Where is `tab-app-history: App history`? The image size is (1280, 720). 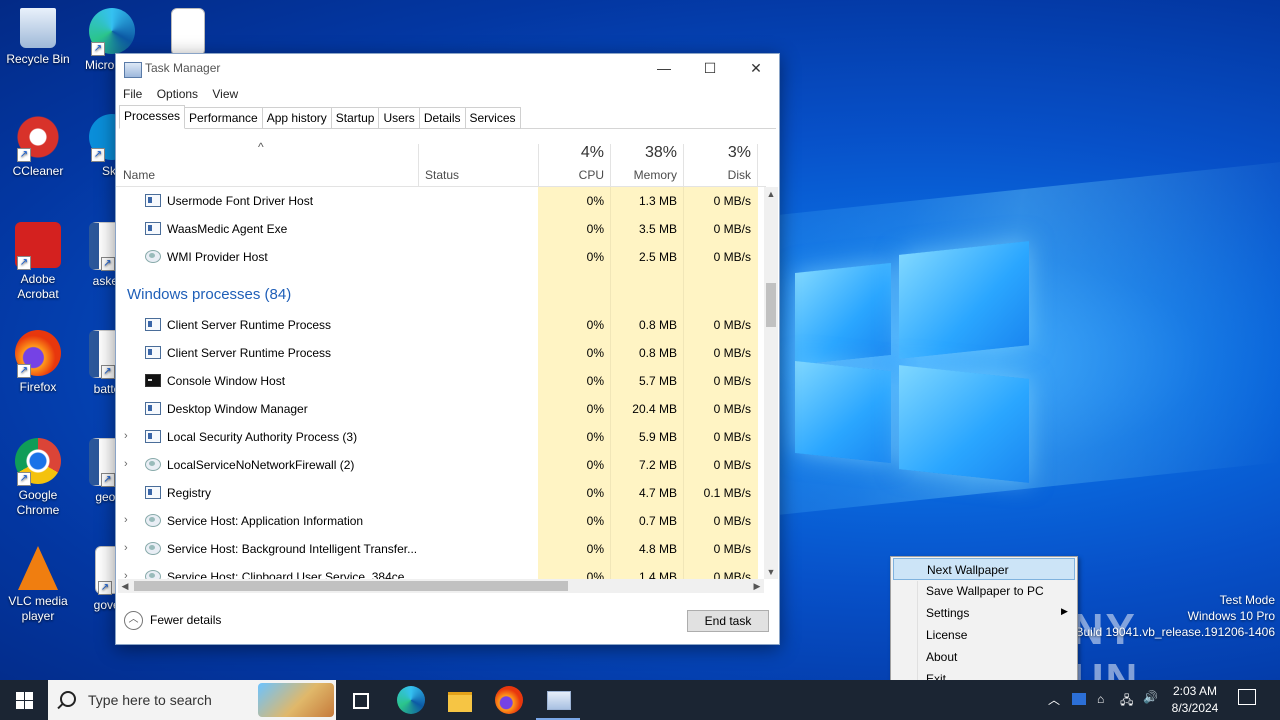 tab-app-history: App history is located at coordinates (297, 118).